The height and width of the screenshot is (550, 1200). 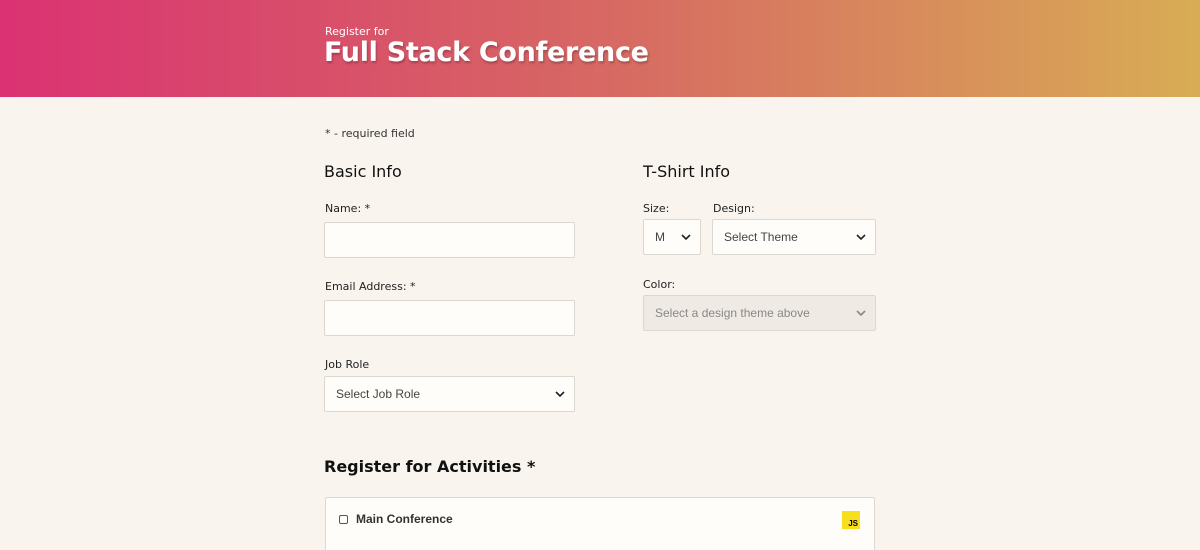 I want to click on page-title: Full Stack Conference, so click(x=486, y=52).